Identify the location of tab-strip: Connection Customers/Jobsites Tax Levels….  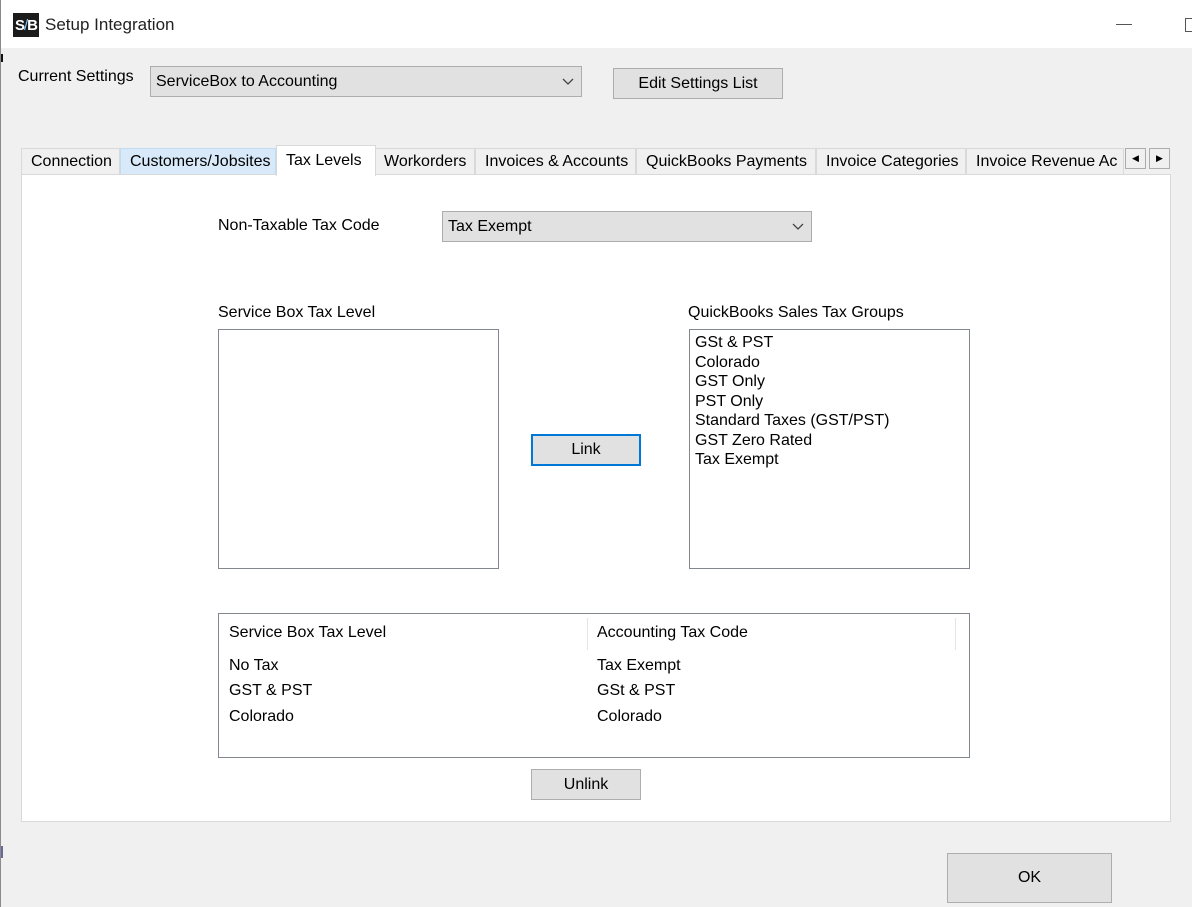
(596, 160).